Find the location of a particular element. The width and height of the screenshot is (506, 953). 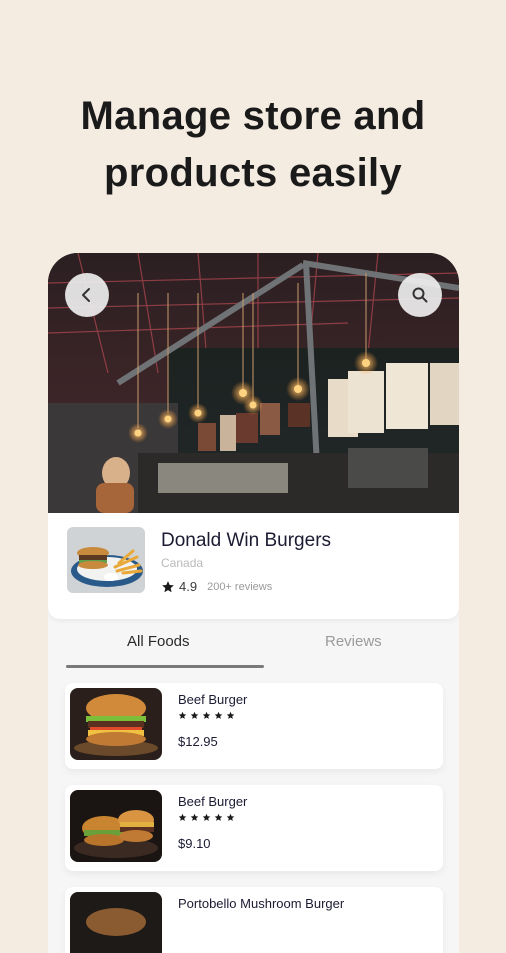

store-rating: 4.9 200+ reviews is located at coordinates (216, 586).